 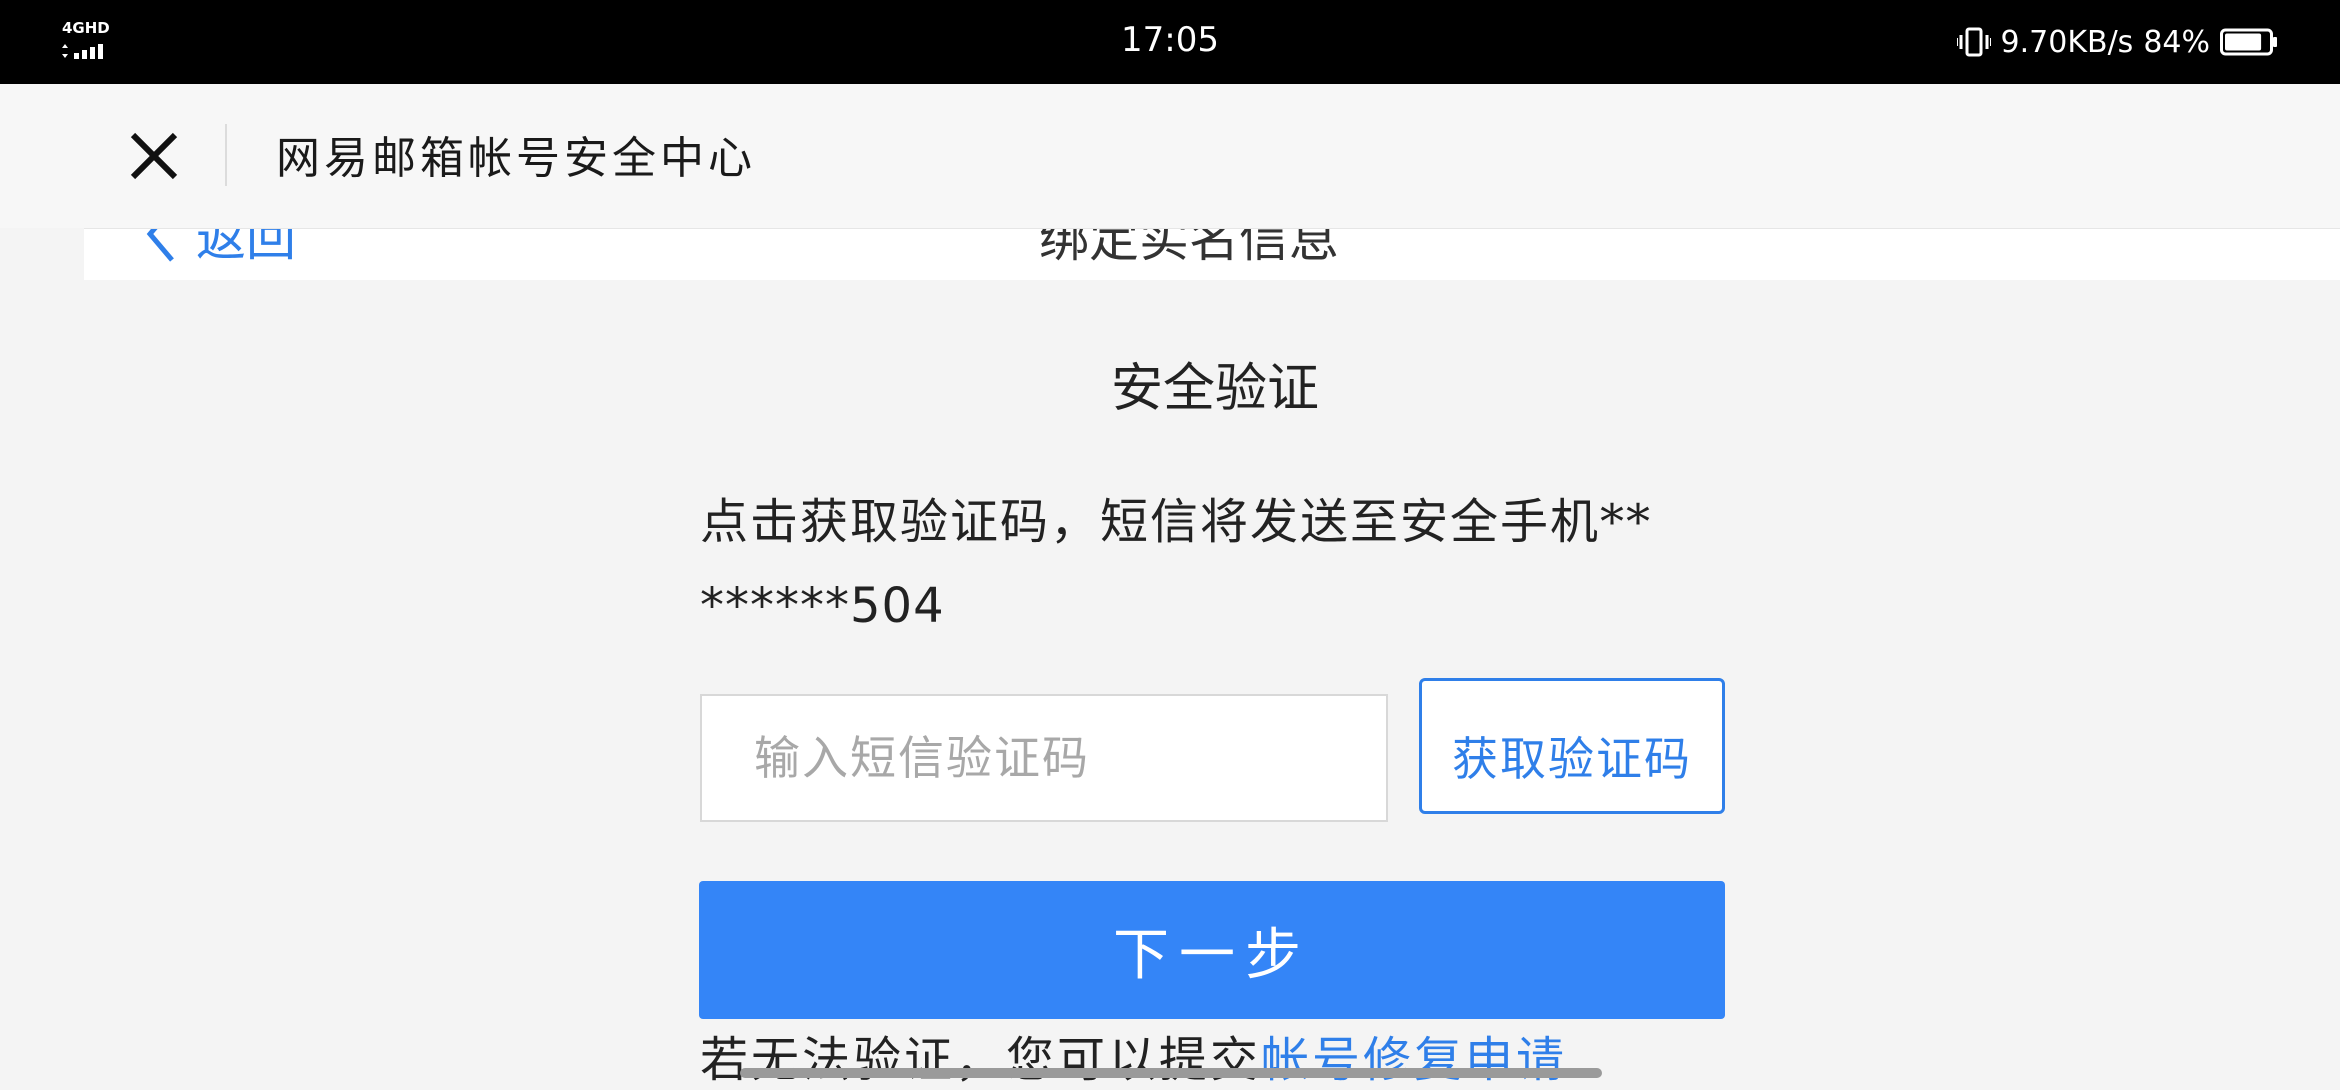 What do you see at coordinates (2176, 42) in the screenshot?
I see `battery-percent: 84%` at bounding box center [2176, 42].